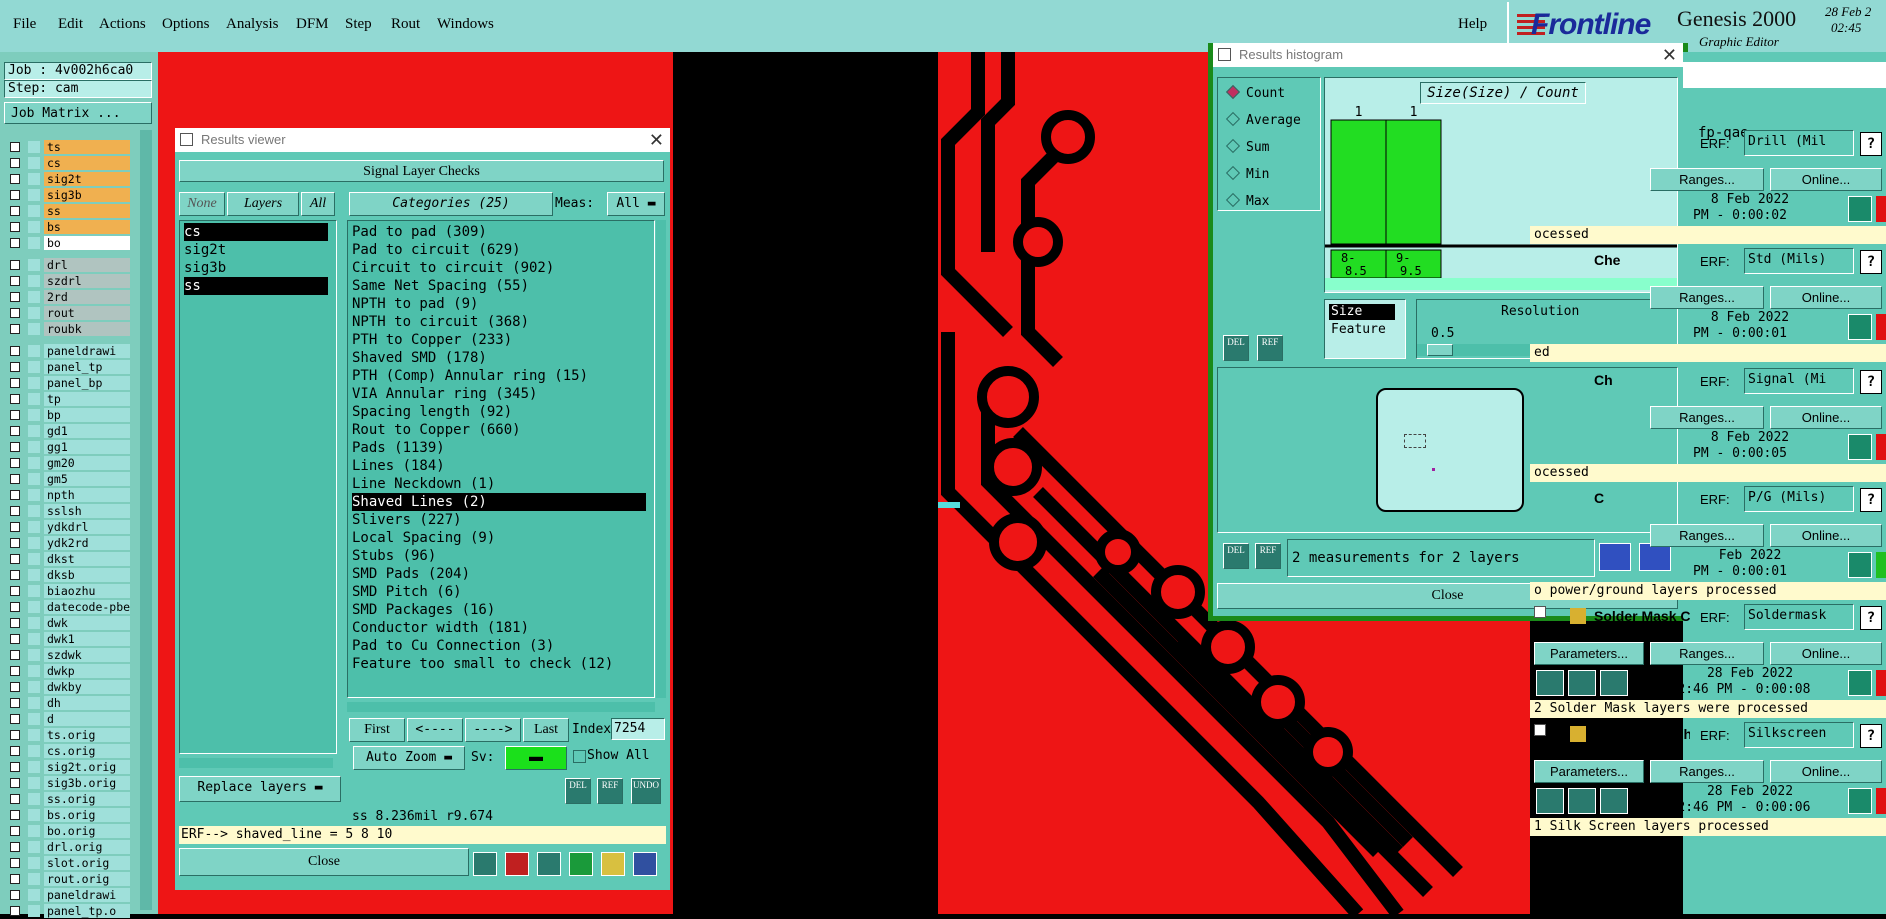 This screenshot has width=1886, height=919. I want to click on last-button: Last, so click(546, 730).